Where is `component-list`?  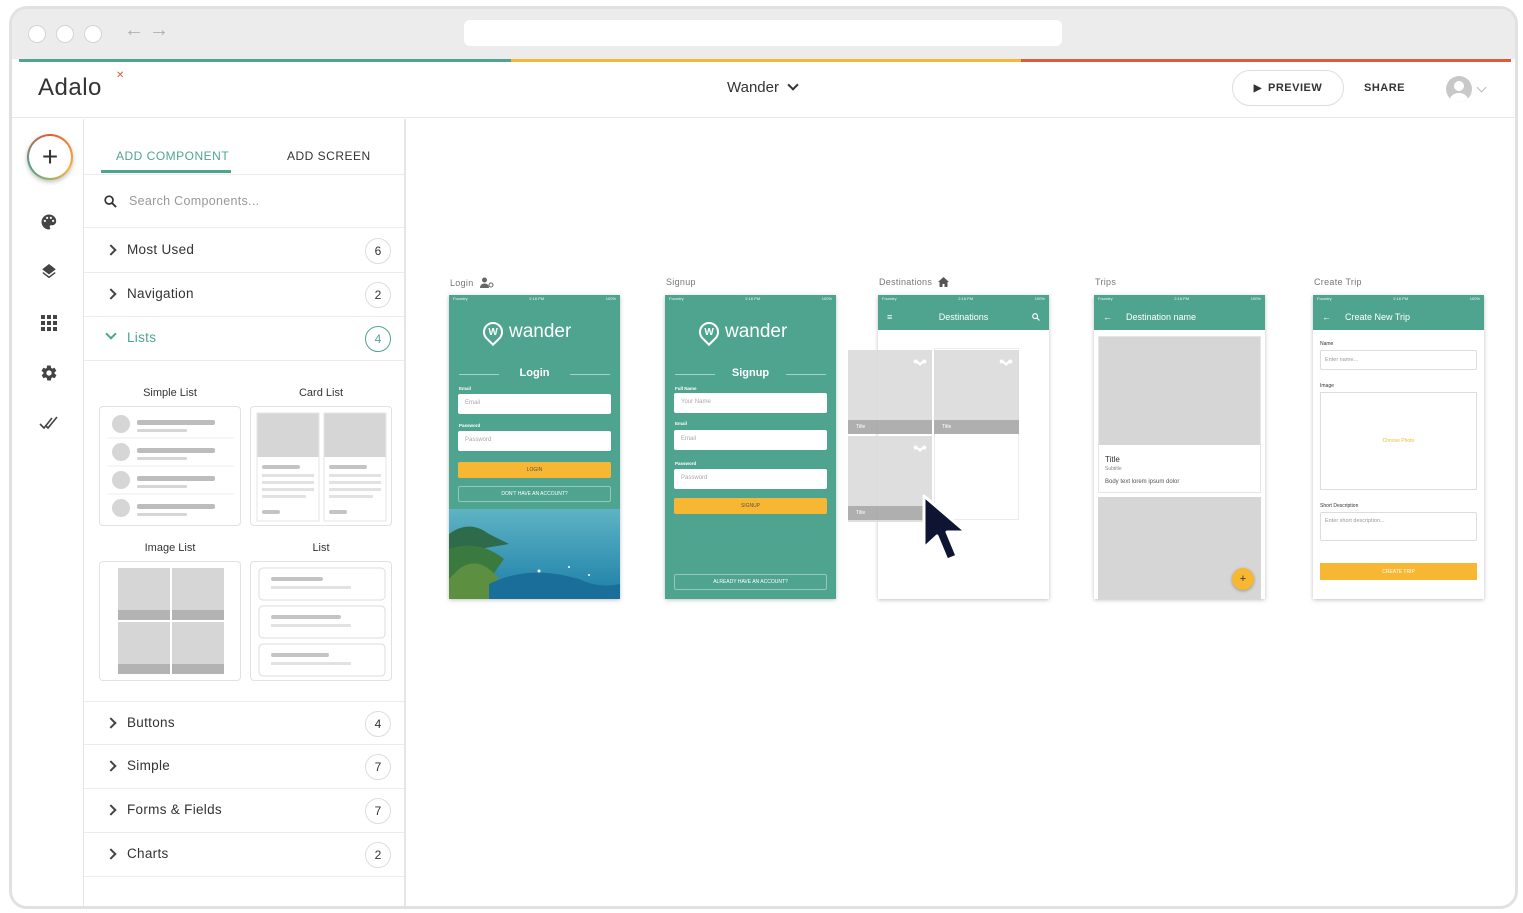 component-list is located at coordinates (321, 621).